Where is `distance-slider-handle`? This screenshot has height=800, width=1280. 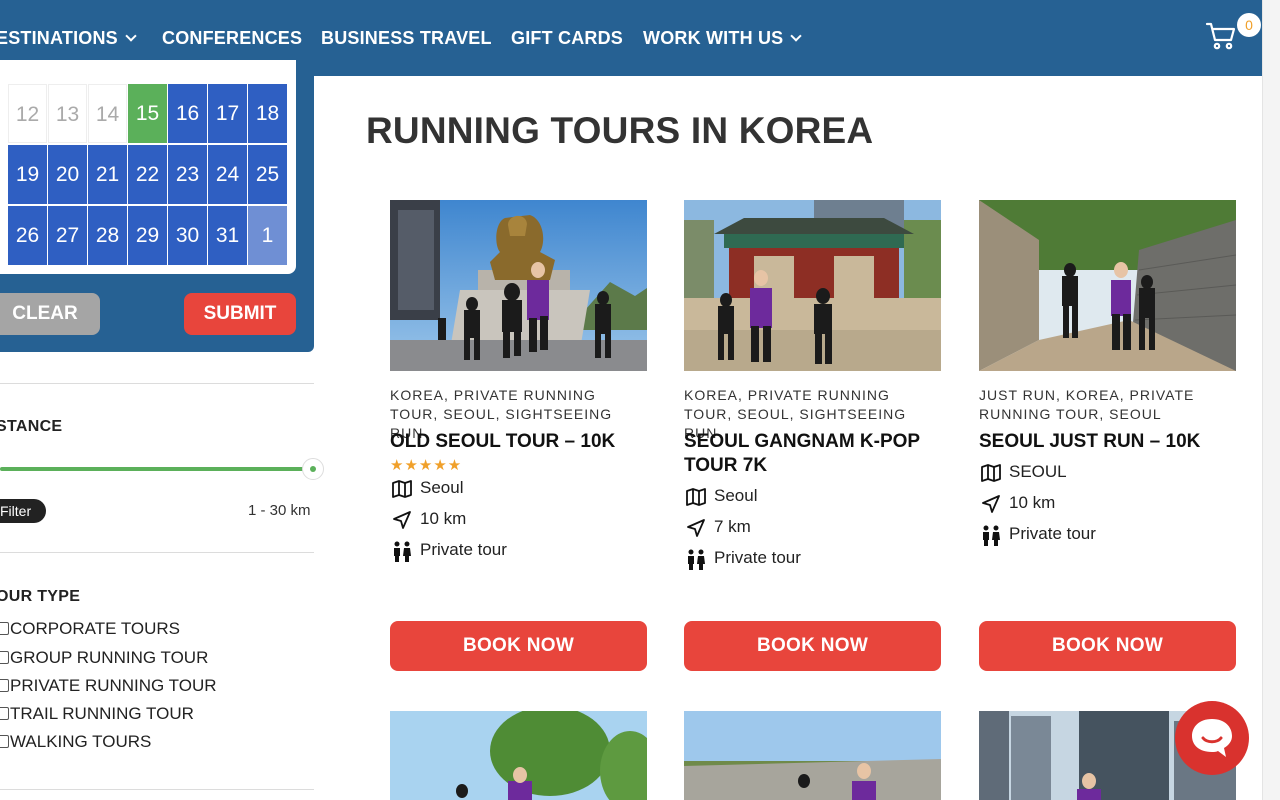 distance-slider-handle is located at coordinates (313, 469).